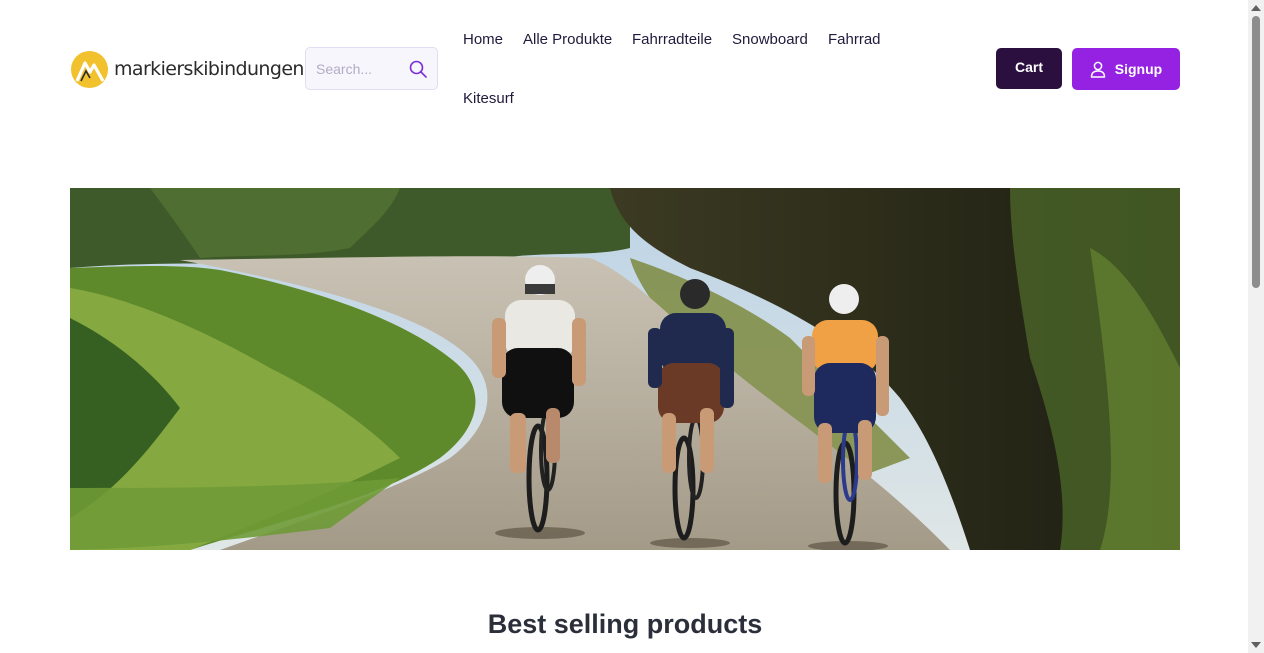 This screenshot has height=653, width=1264. I want to click on signup-button: Signup, so click(1126, 69).